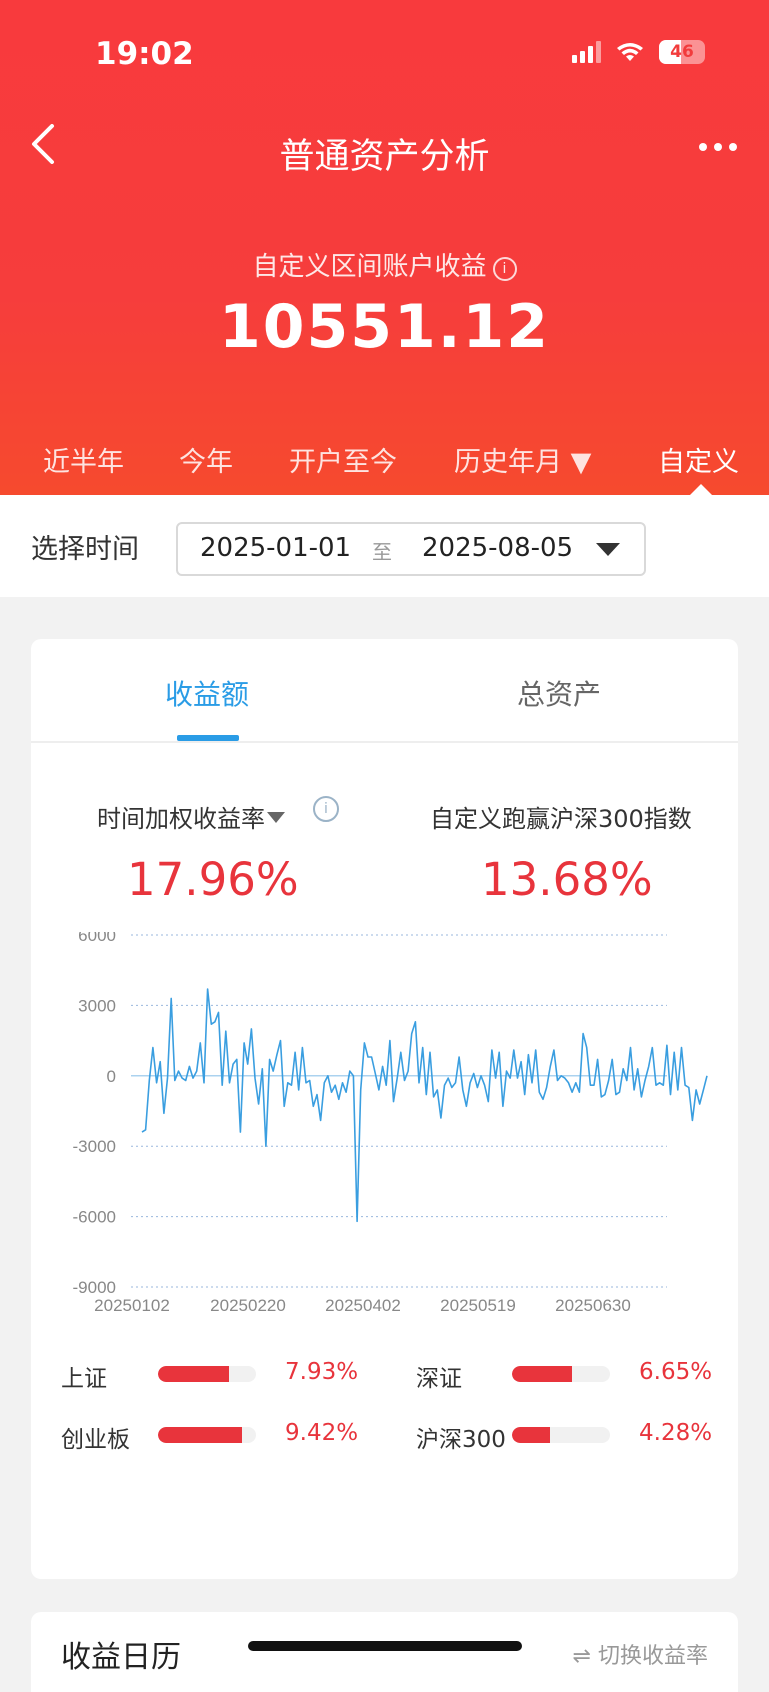 The height and width of the screenshot is (1692, 769). I want to click on tab-divider, so click(384, 742).